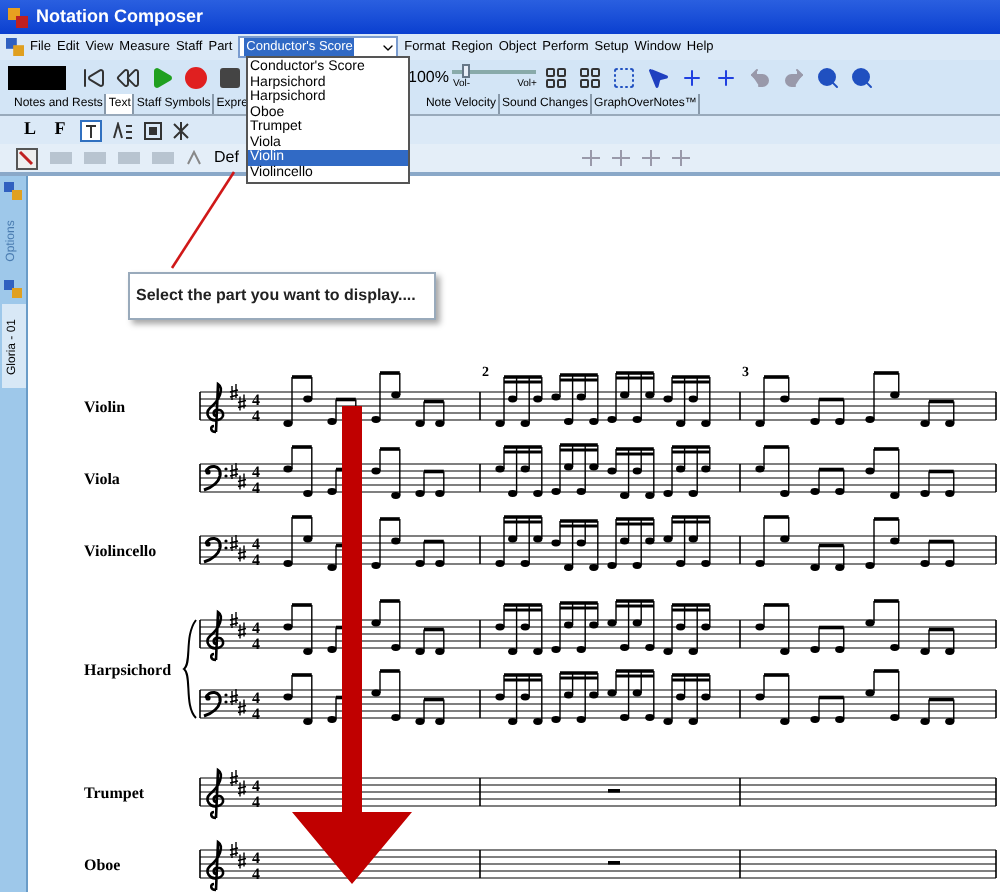 This screenshot has width=1000, height=892. Describe the element at coordinates (494, 71) in the screenshot. I see `volume-slider` at that location.